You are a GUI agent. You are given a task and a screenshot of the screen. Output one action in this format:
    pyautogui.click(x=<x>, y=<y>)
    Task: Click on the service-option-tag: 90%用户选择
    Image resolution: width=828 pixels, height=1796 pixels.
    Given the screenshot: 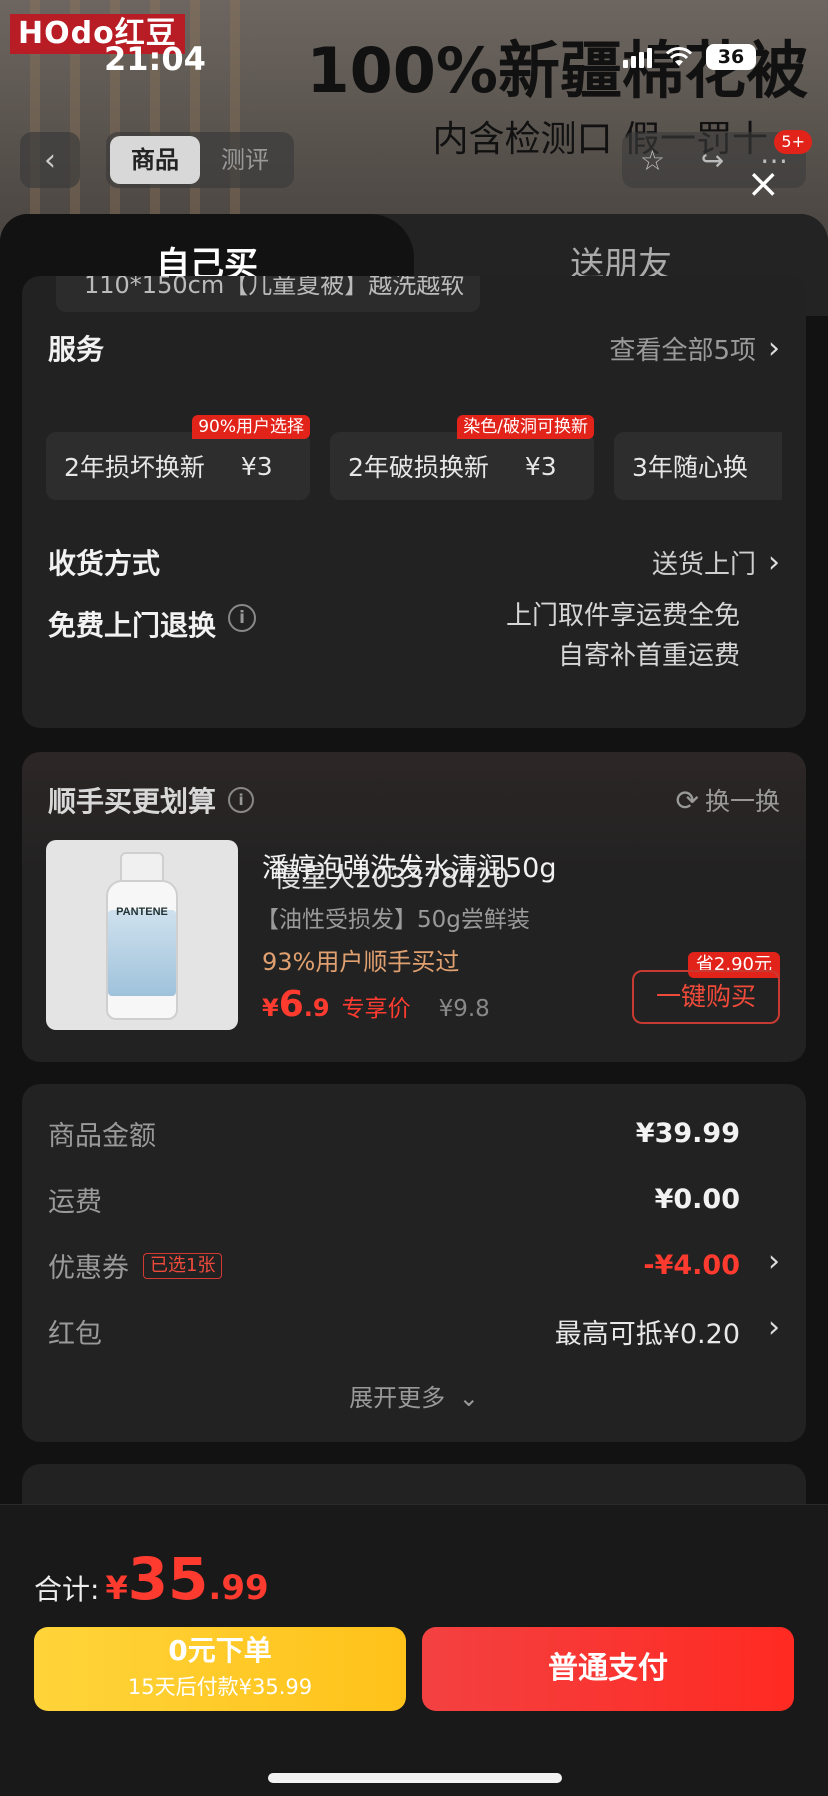 What is the action you would take?
    pyautogui.click(x=251, y=427)
    